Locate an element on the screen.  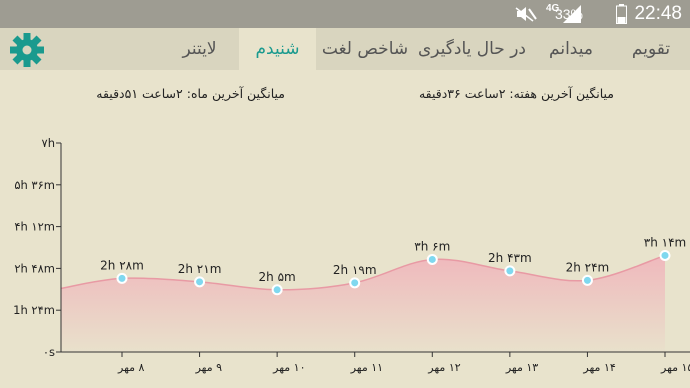
tab-label: لایتنر is located at coordinates (199, 49).